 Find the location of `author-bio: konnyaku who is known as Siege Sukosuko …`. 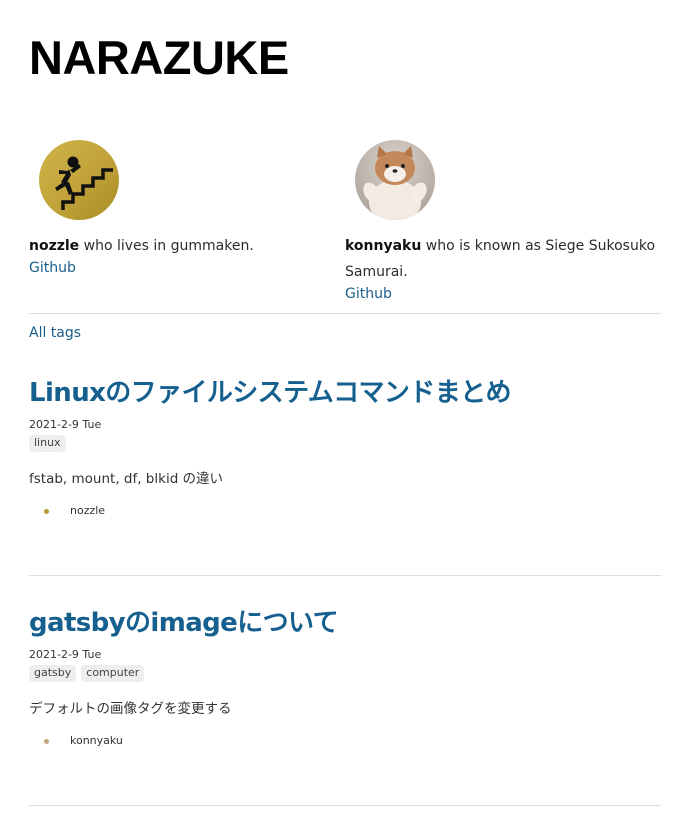

author-bio: konnyaku who is known as Siege Sukosuko … is located at coordinates (503, 259).